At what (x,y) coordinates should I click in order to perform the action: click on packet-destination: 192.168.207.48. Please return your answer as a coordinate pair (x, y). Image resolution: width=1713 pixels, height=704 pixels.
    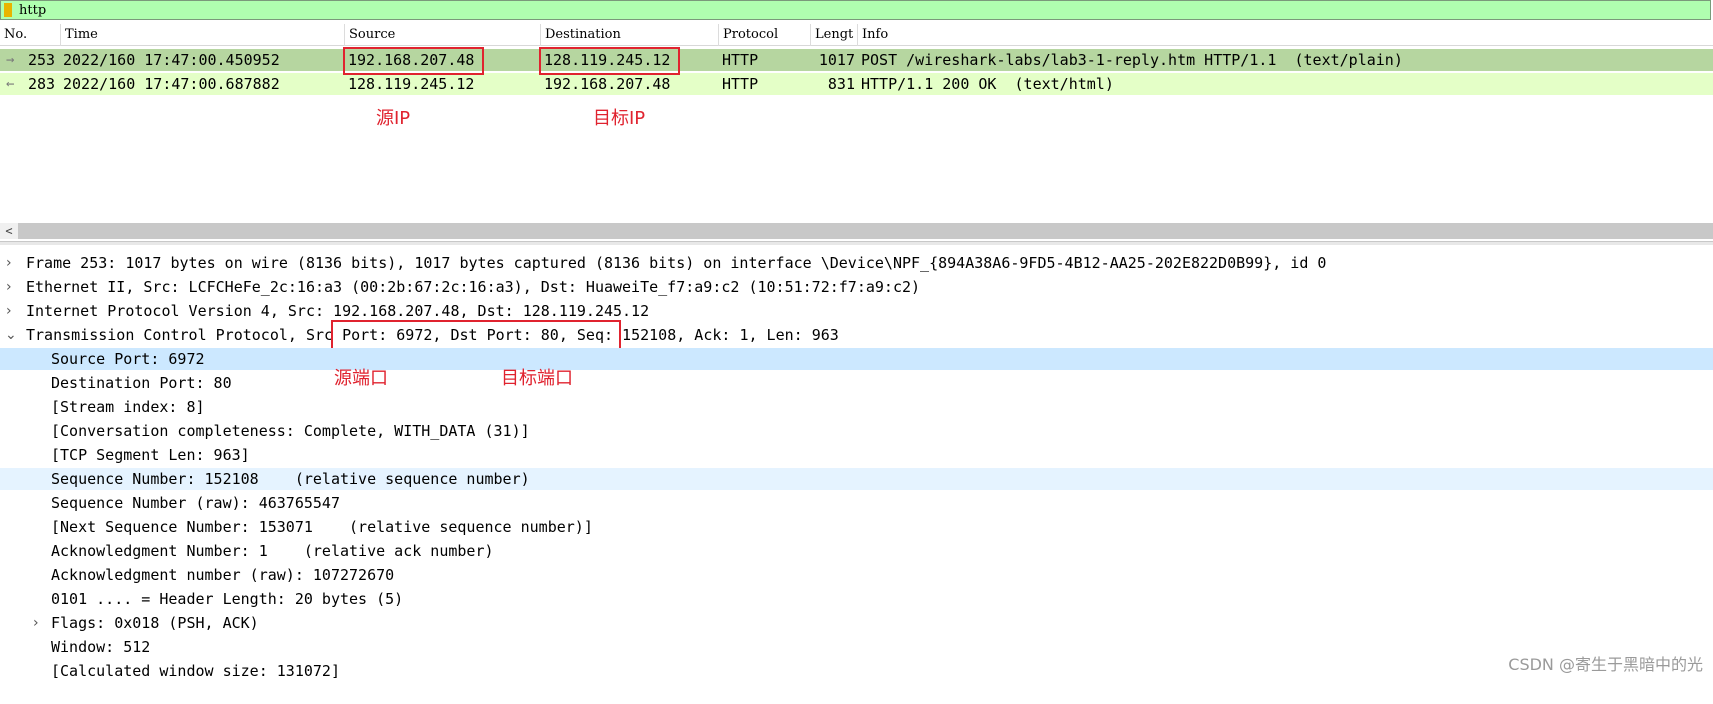
    Looking at the image, I should click on (607, 84).